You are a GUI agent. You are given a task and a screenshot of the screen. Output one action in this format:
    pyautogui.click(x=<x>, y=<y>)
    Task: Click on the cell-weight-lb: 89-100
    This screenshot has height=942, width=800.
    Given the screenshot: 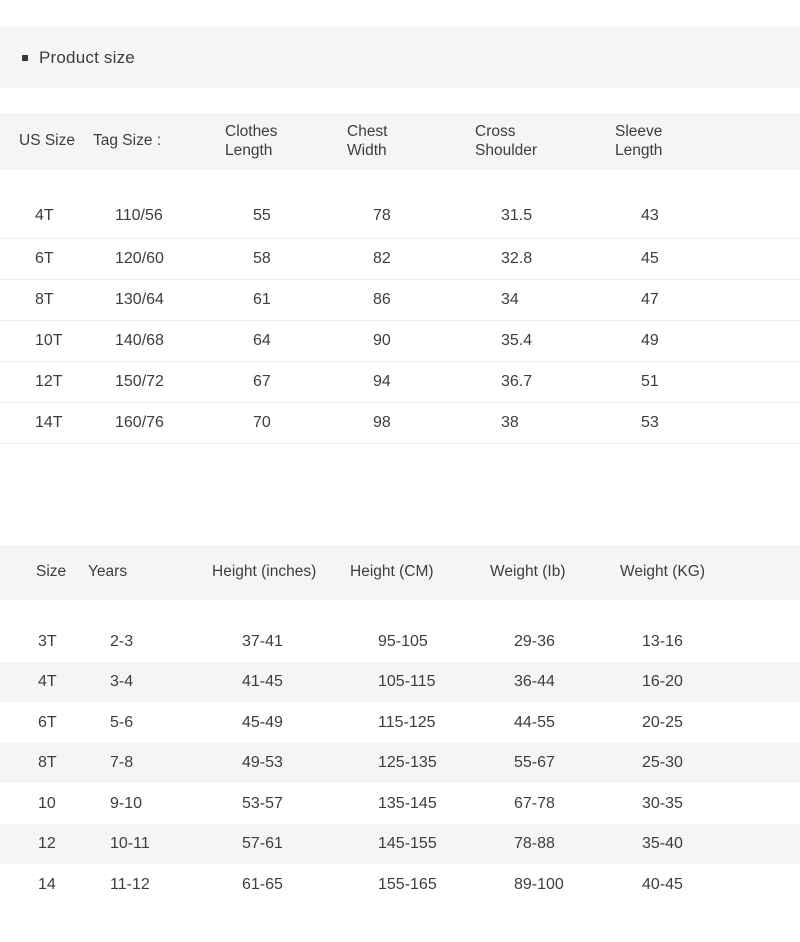 What is the action you would take?
    pyautogui.click(x=539, y=884)
    